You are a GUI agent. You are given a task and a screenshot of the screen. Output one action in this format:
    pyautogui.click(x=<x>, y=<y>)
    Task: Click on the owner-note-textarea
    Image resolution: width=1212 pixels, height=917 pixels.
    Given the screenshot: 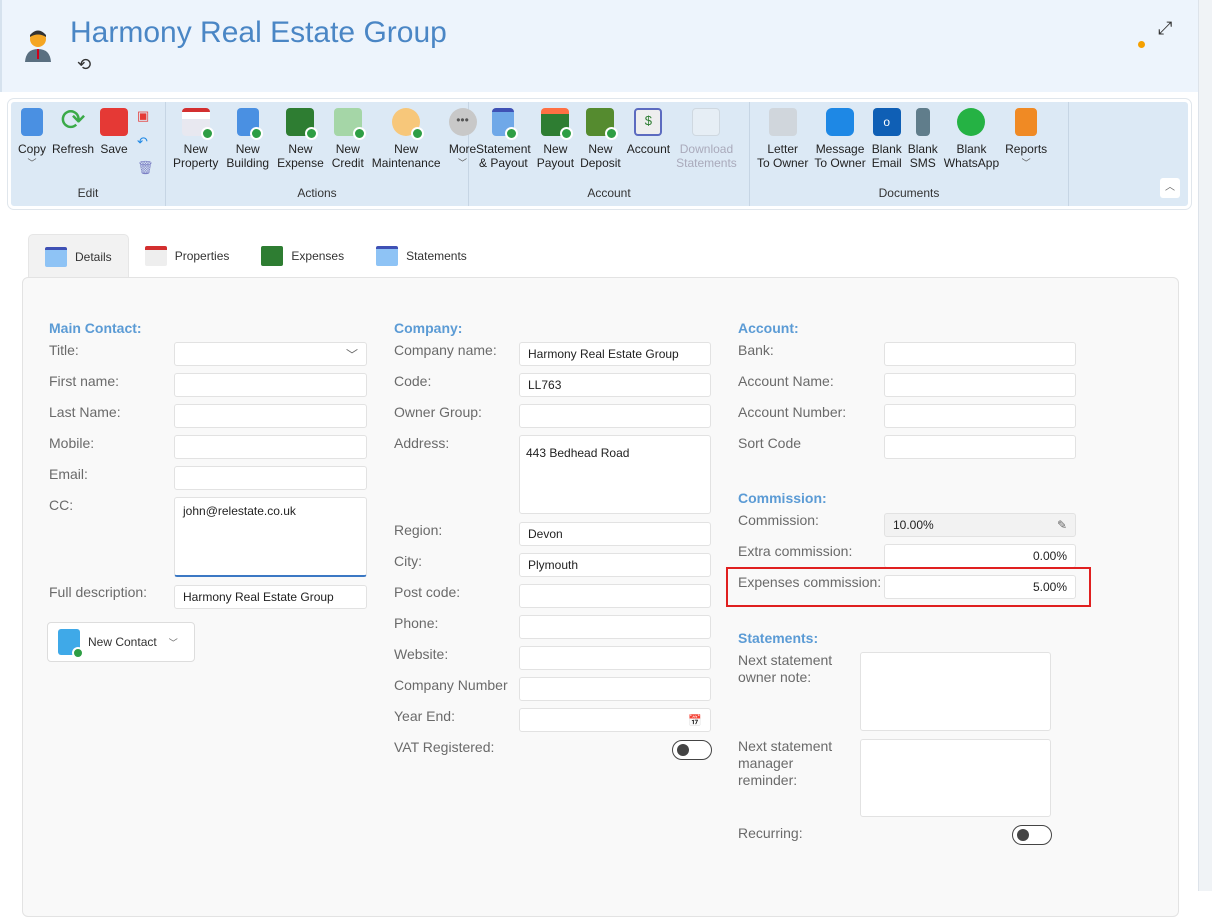 What is the action you would take?
    pyautogui.click(x=955, y=691)
    